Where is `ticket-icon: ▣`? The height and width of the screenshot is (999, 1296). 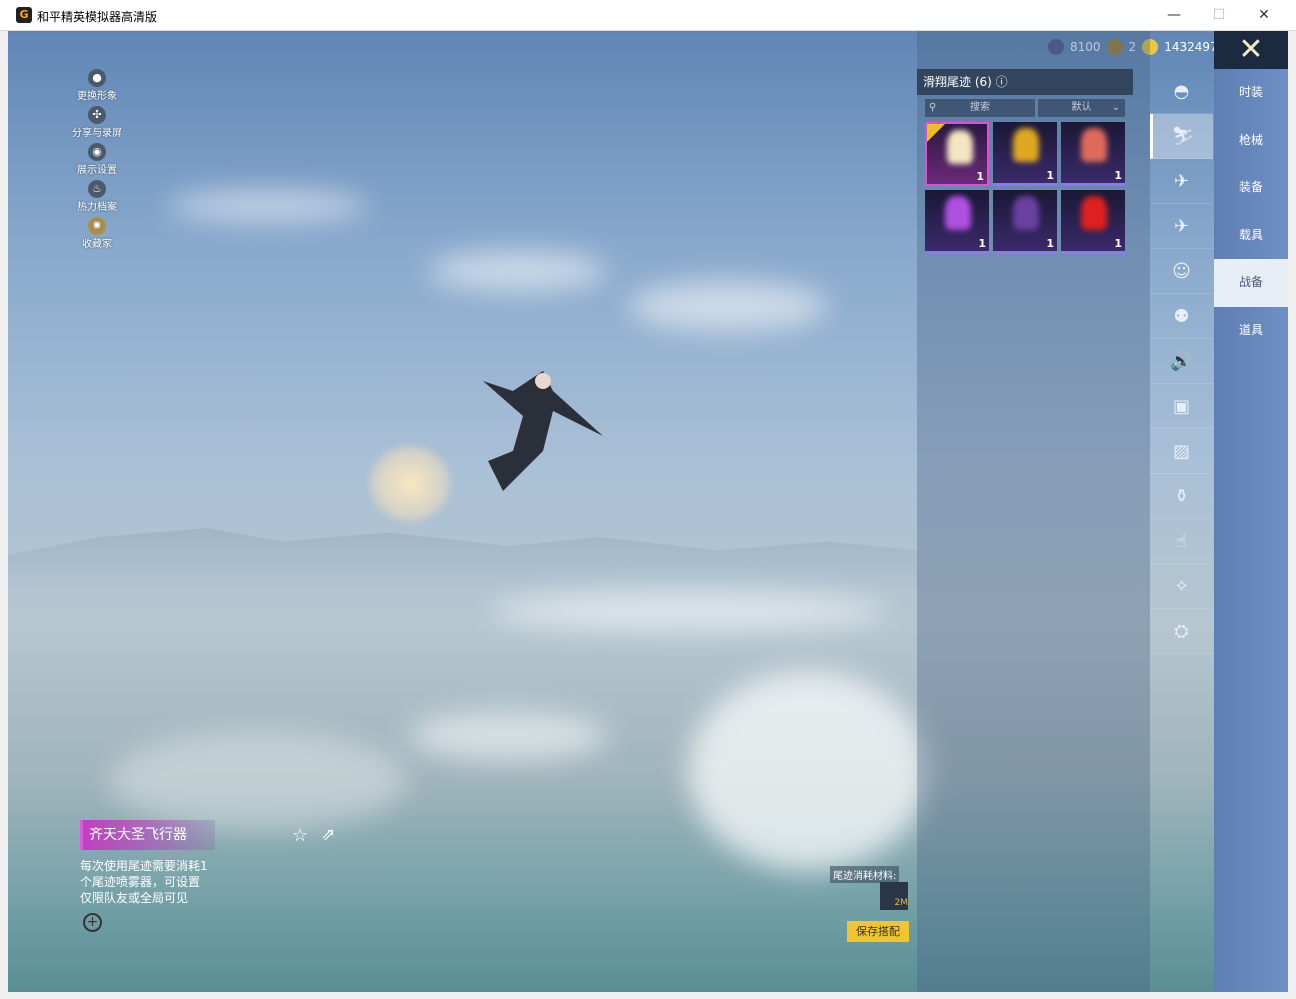 ticket-icon: ▣ is located at coordinates (1181, 406).